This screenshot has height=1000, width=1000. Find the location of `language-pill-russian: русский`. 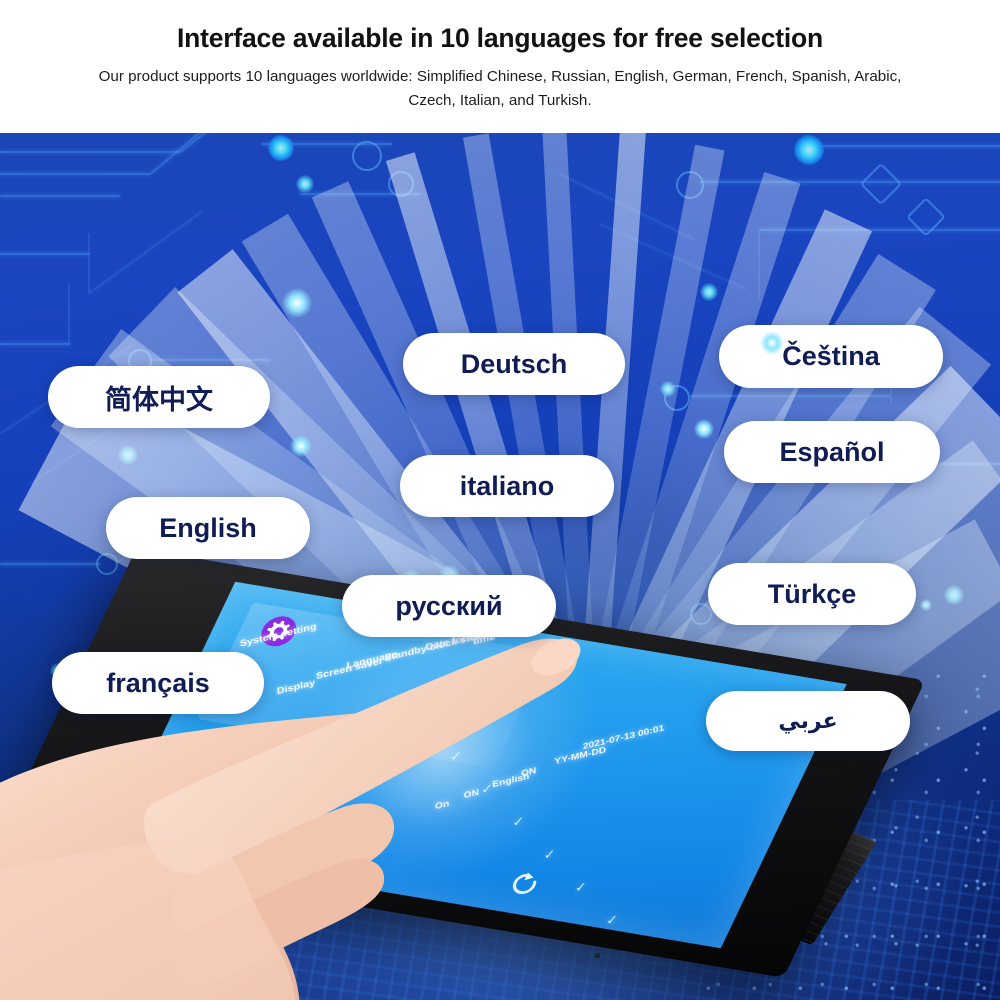

language-pill-russian: русский is located at coordinates (449, 606).